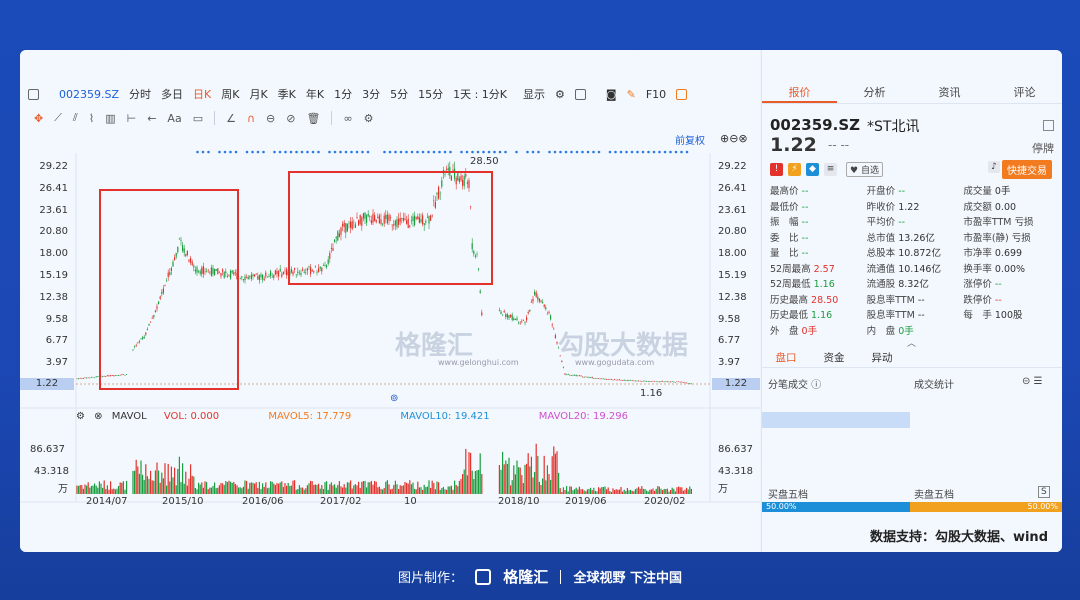 This screenshot has height=600, width=1080. I want to click on vol-unit: 万, so click(63, 489).